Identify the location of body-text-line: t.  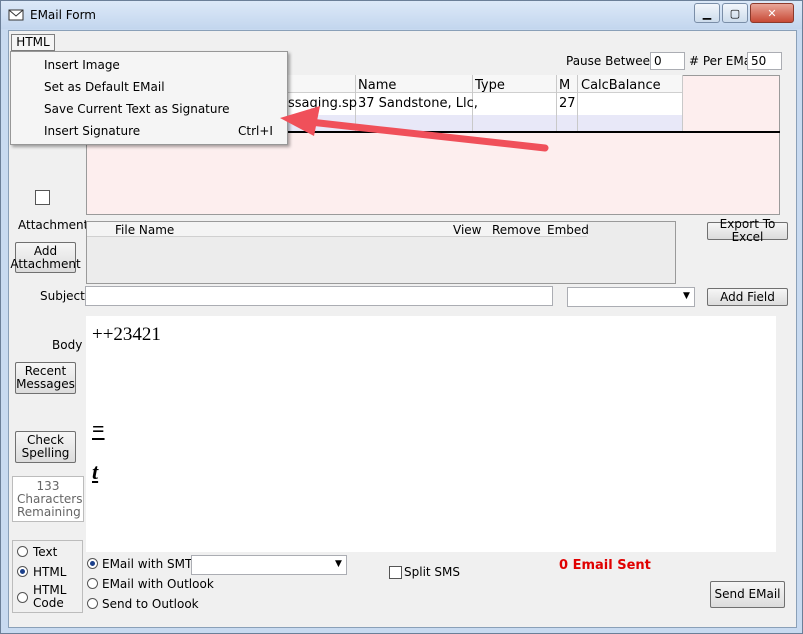
(95, 471).